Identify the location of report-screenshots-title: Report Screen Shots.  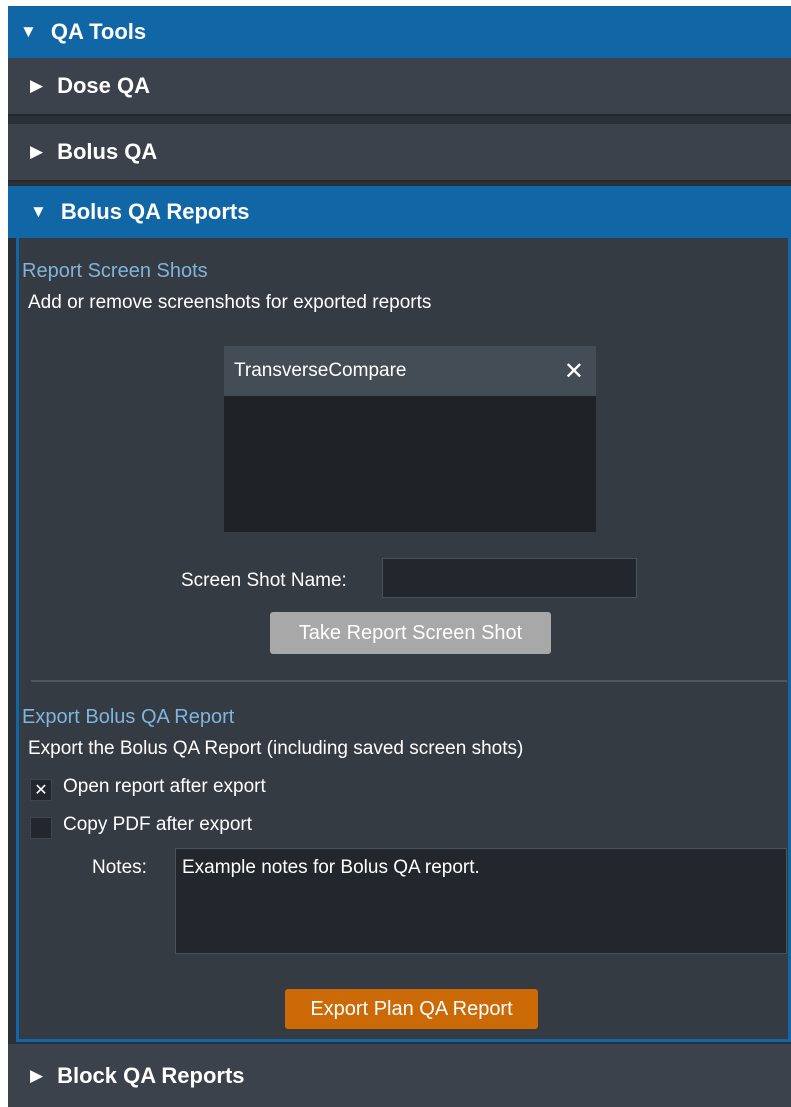
(115, 271).